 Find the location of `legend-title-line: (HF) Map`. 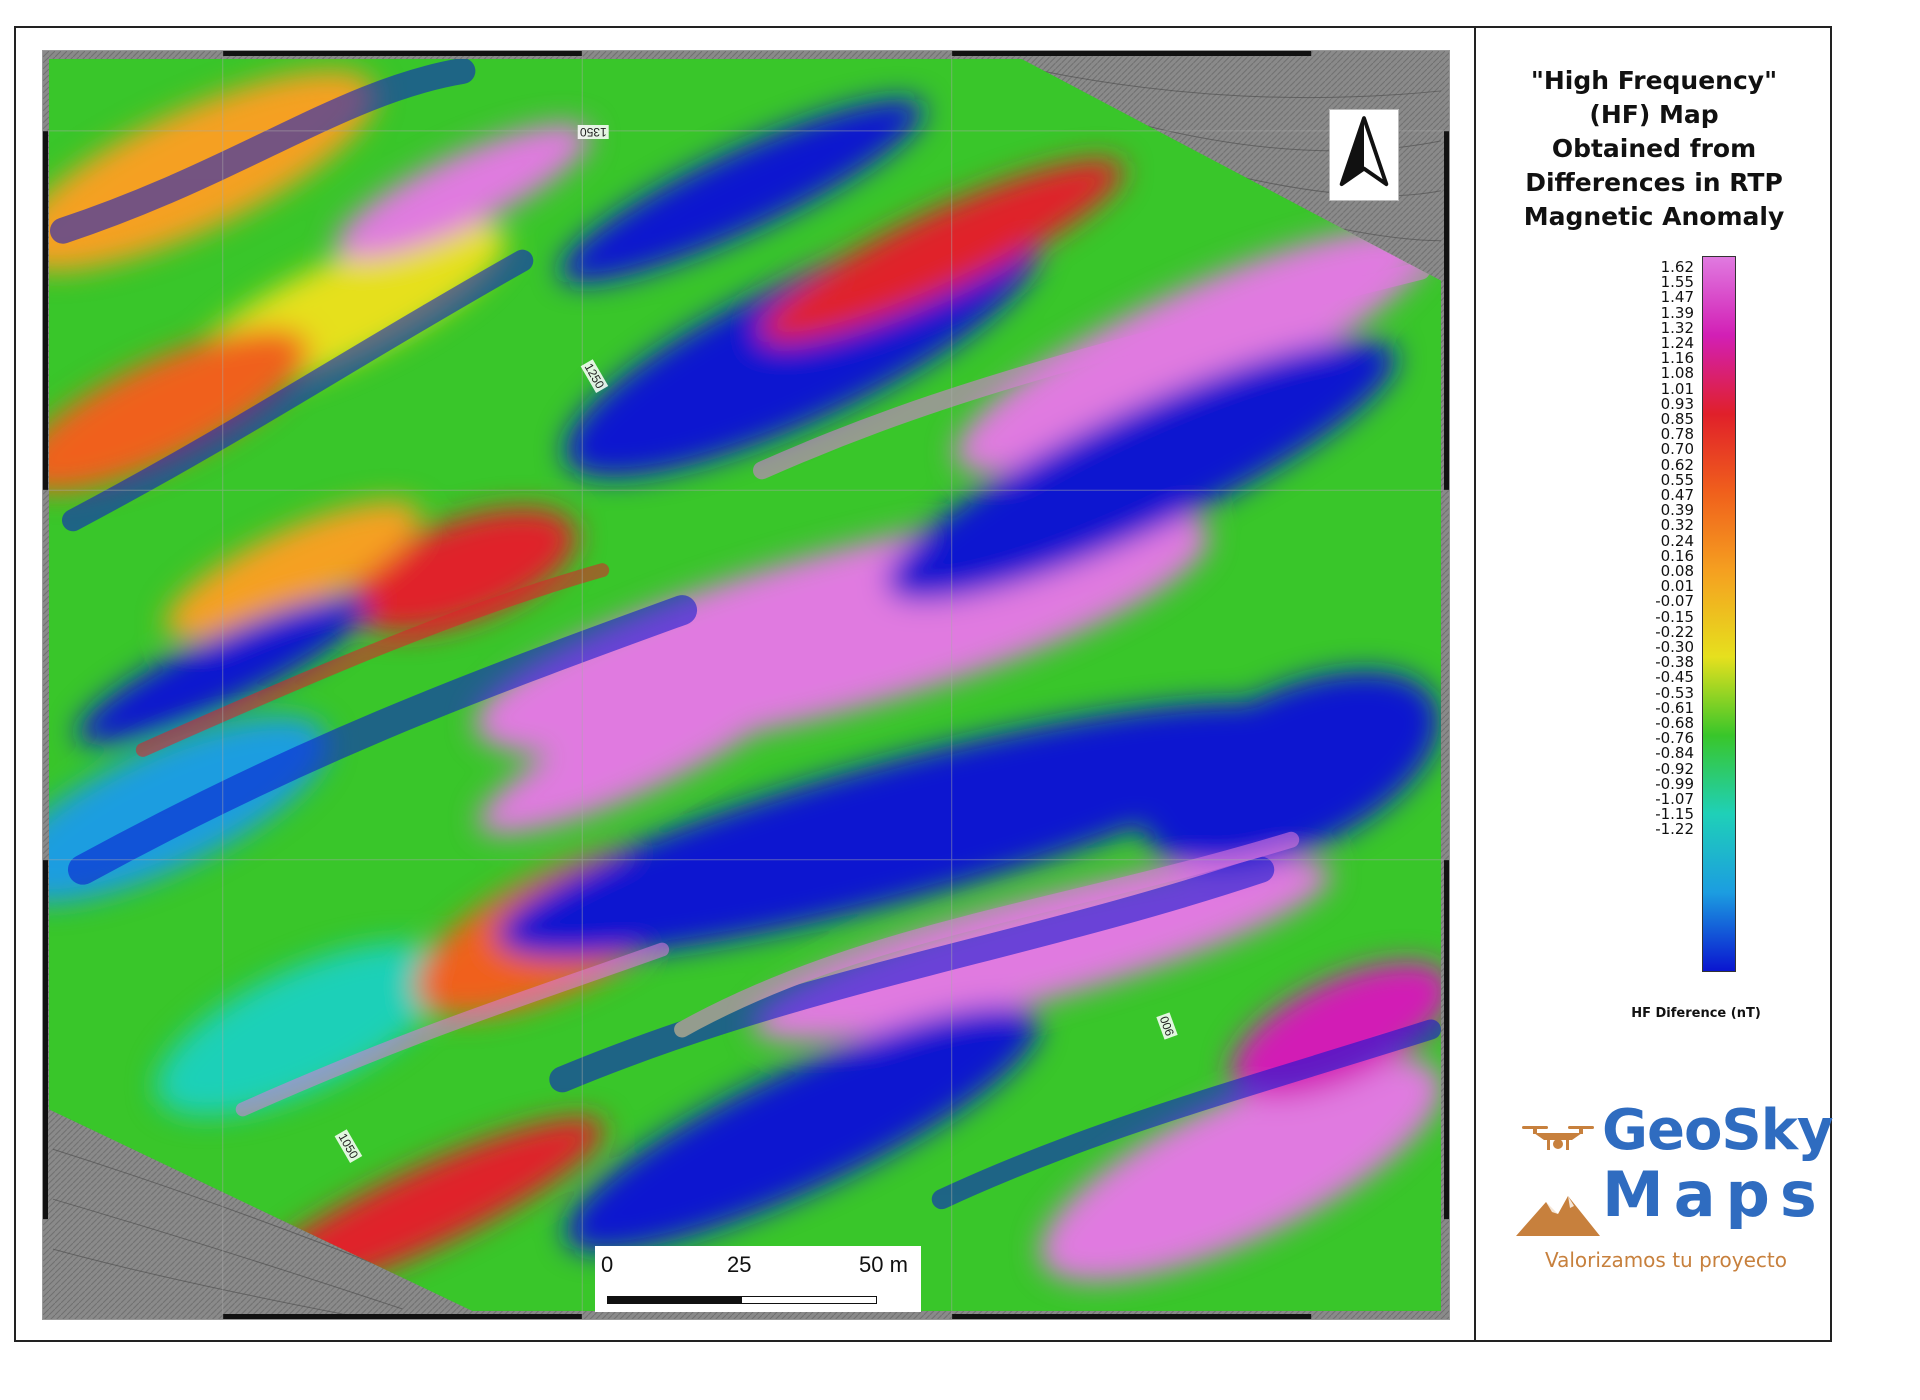

legend-title-line: (HF) Map is located at coordinates (1654, 114).